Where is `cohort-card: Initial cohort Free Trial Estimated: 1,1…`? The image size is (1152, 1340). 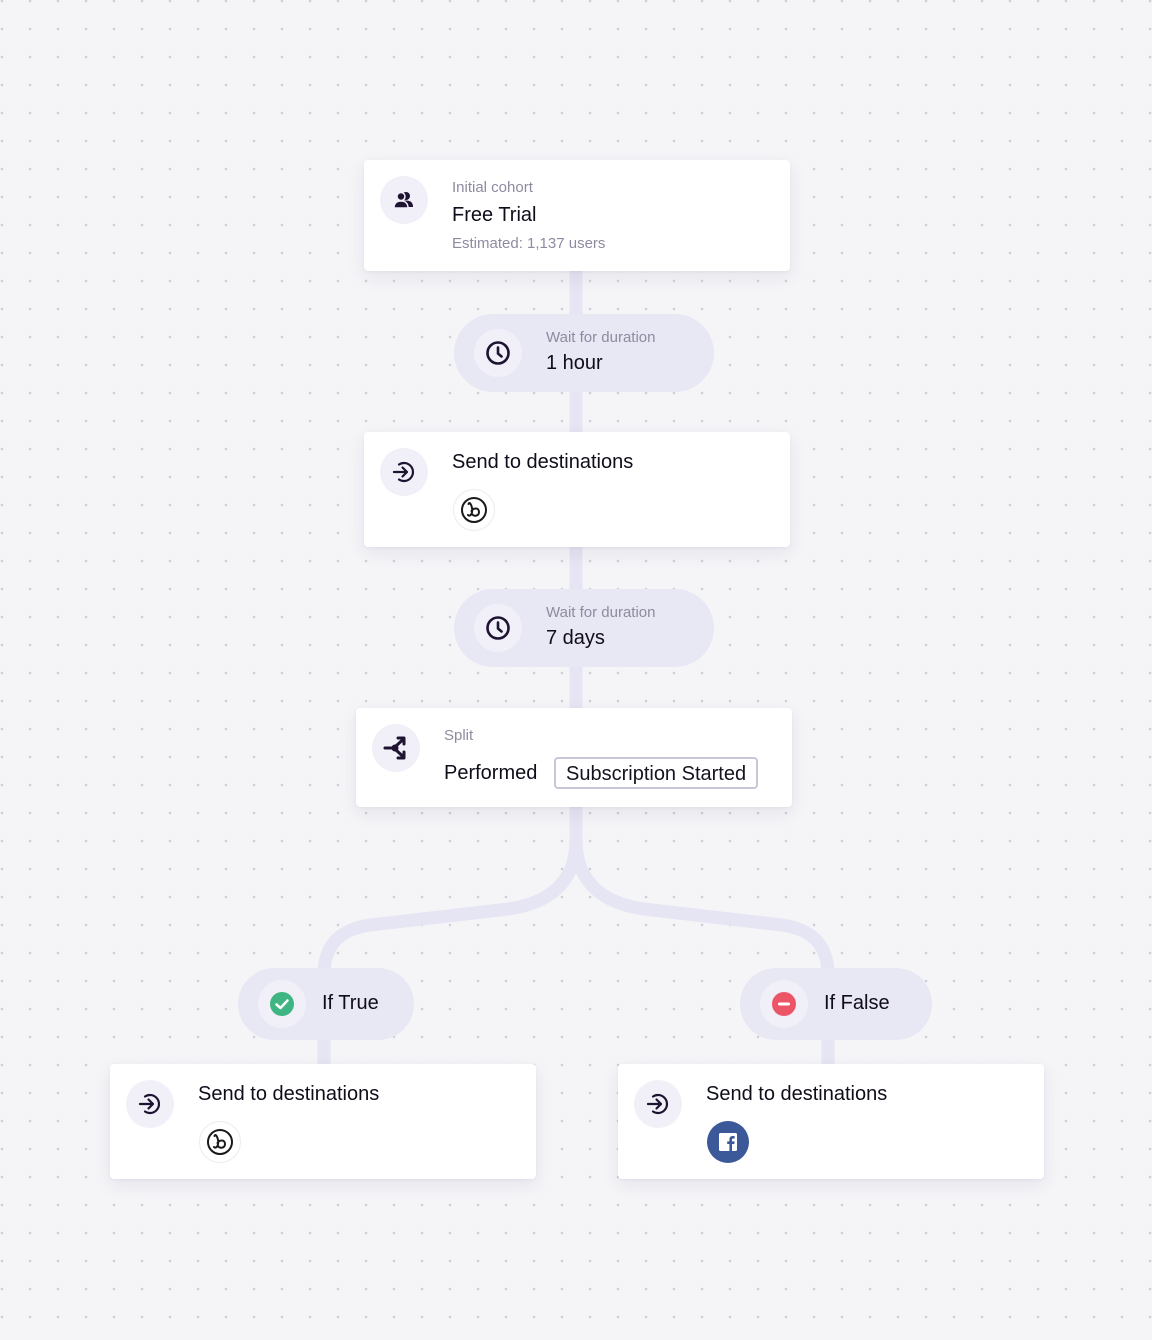
cohort-card: Initial cohort Free Trial Estimated: 1,1… is located at coordinates (577, 215).